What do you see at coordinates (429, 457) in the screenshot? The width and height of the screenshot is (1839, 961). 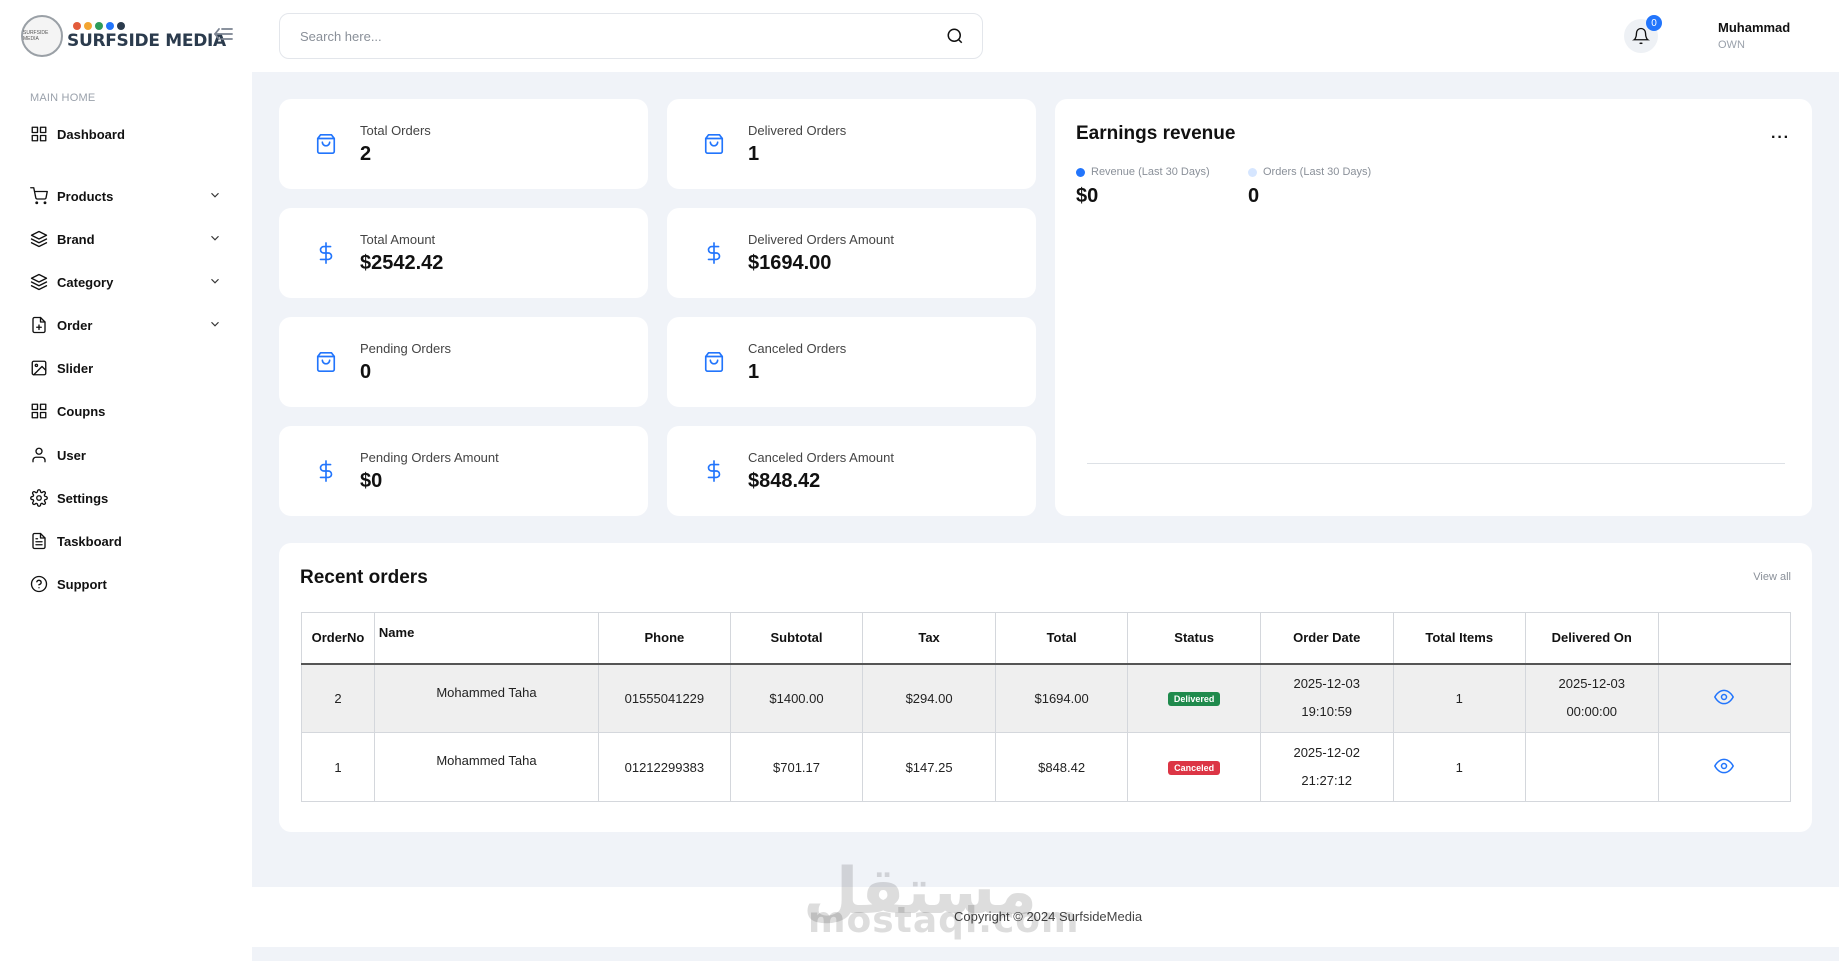 I see `stat-title: Pending Orders Amount` at bounding box center [429, 457].